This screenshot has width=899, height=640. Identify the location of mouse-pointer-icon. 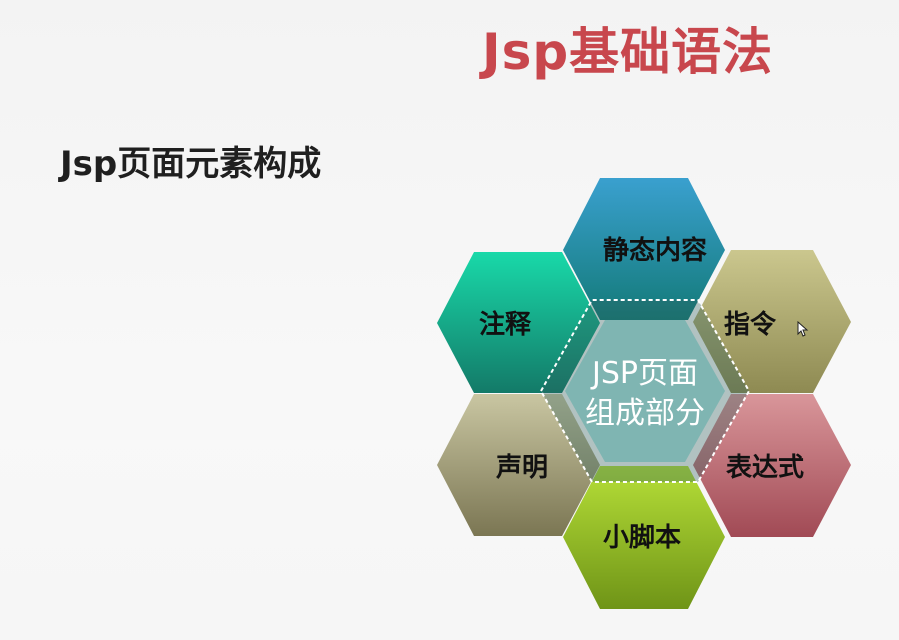
(803, 329).